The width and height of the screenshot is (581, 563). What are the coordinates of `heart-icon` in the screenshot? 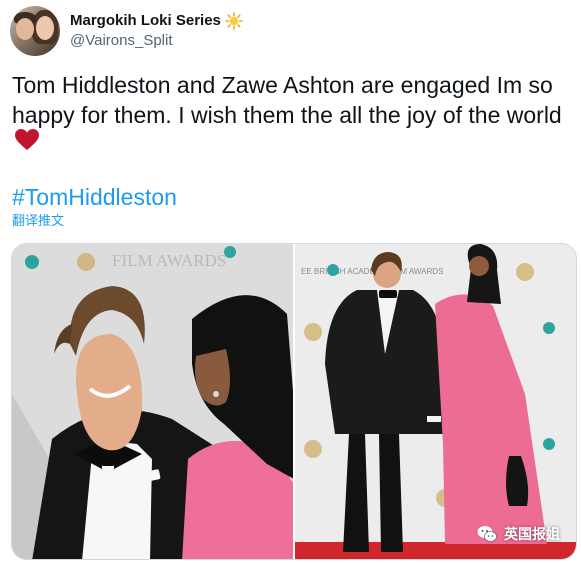 It's located at (27, 139).